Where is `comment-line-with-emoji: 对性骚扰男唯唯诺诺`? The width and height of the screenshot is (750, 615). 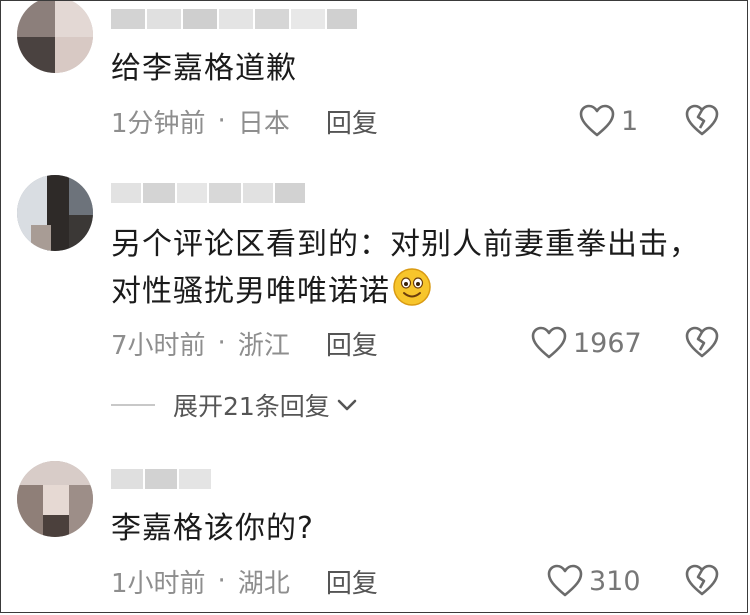 comment-line-with-emoji: 对性骚扰男唯唯诺诺 is located at coordinates (415, 290).